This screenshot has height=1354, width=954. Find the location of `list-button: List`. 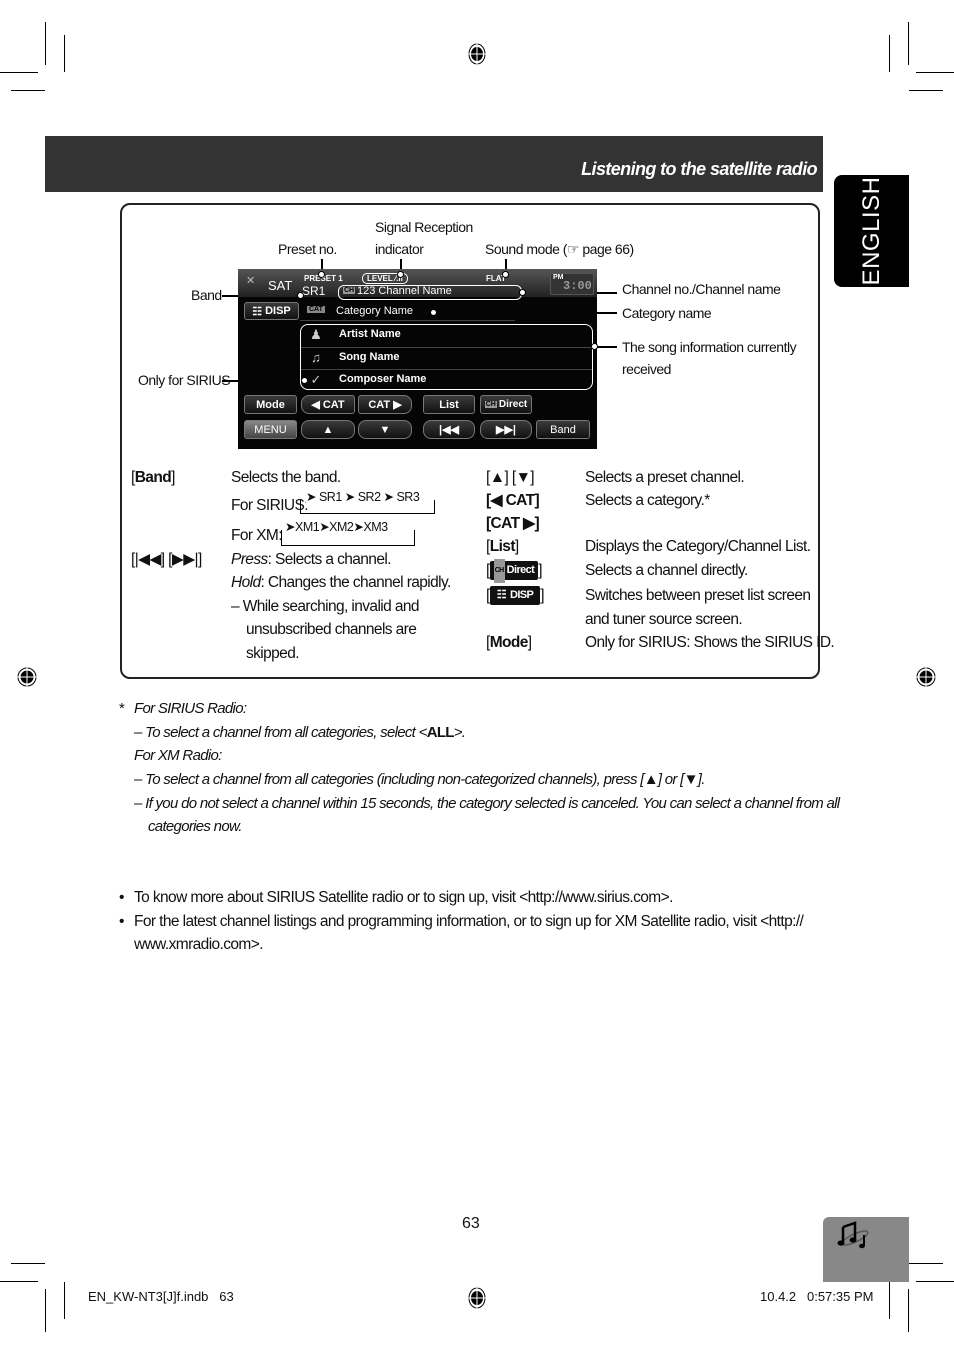

list-button: List is located at coordinates (449, 404).